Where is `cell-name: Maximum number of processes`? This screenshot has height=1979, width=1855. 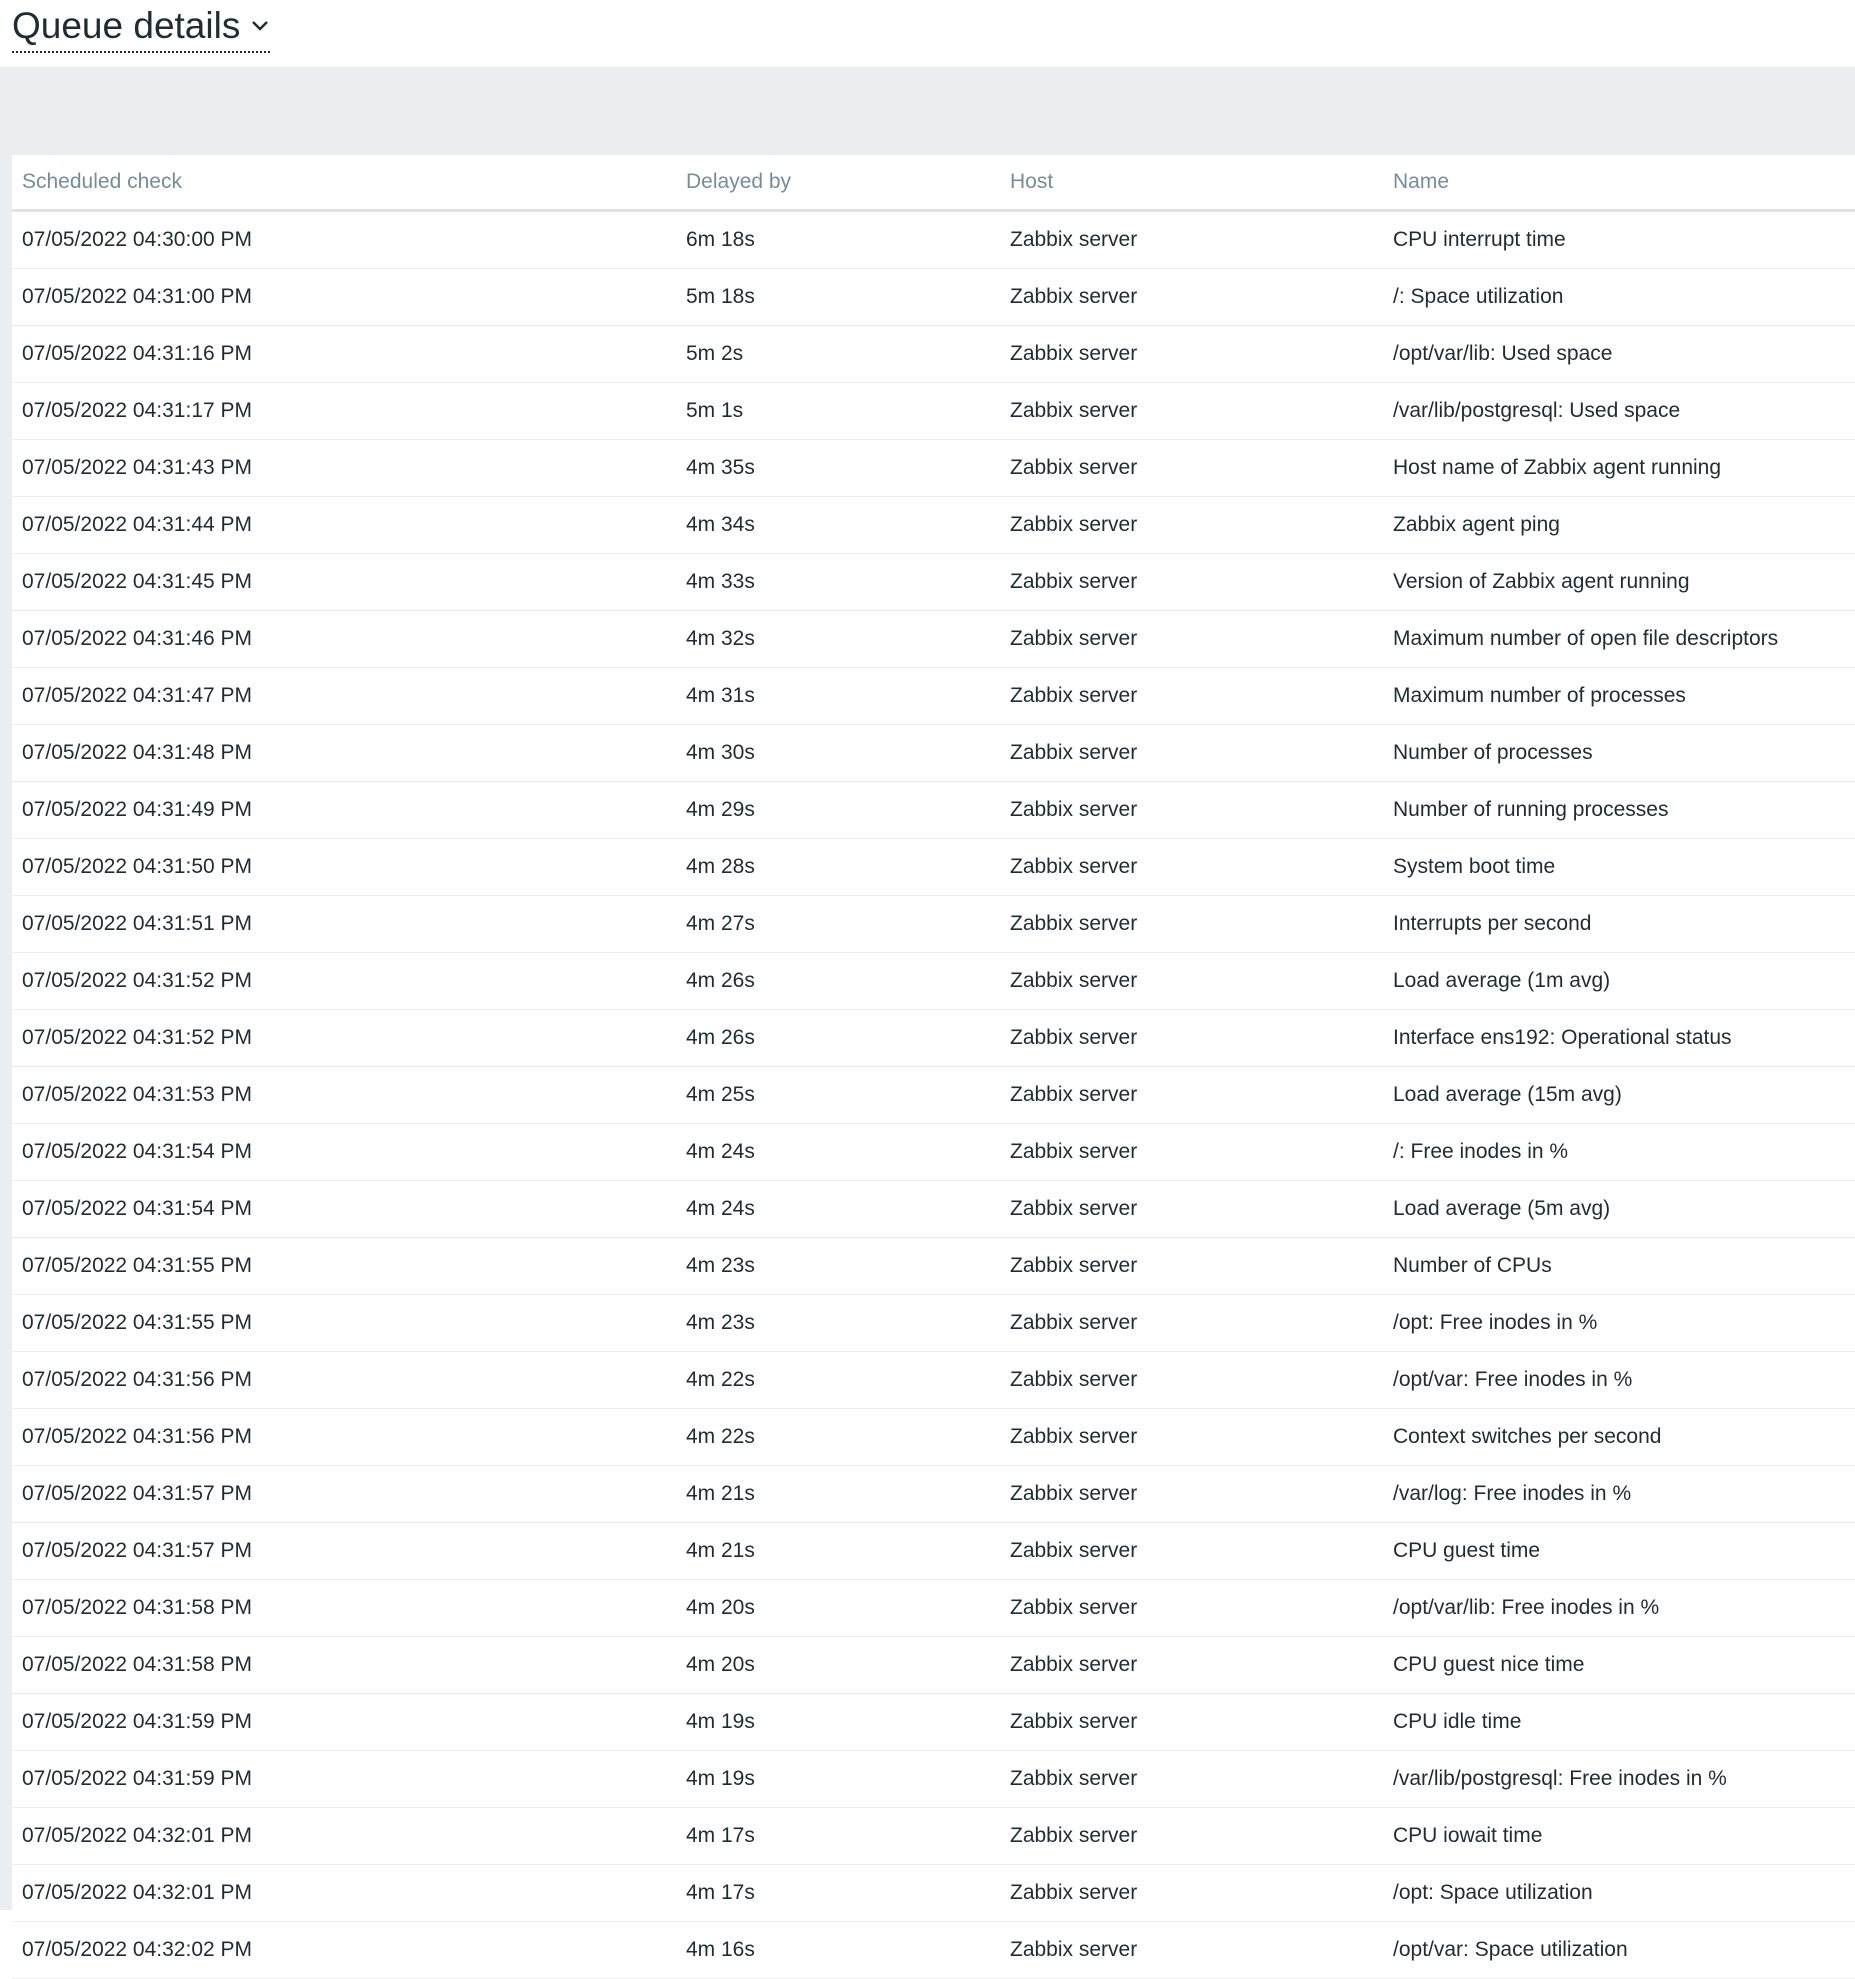
cell-name: Maximum number of processes is located at coordinates (1619, 696).